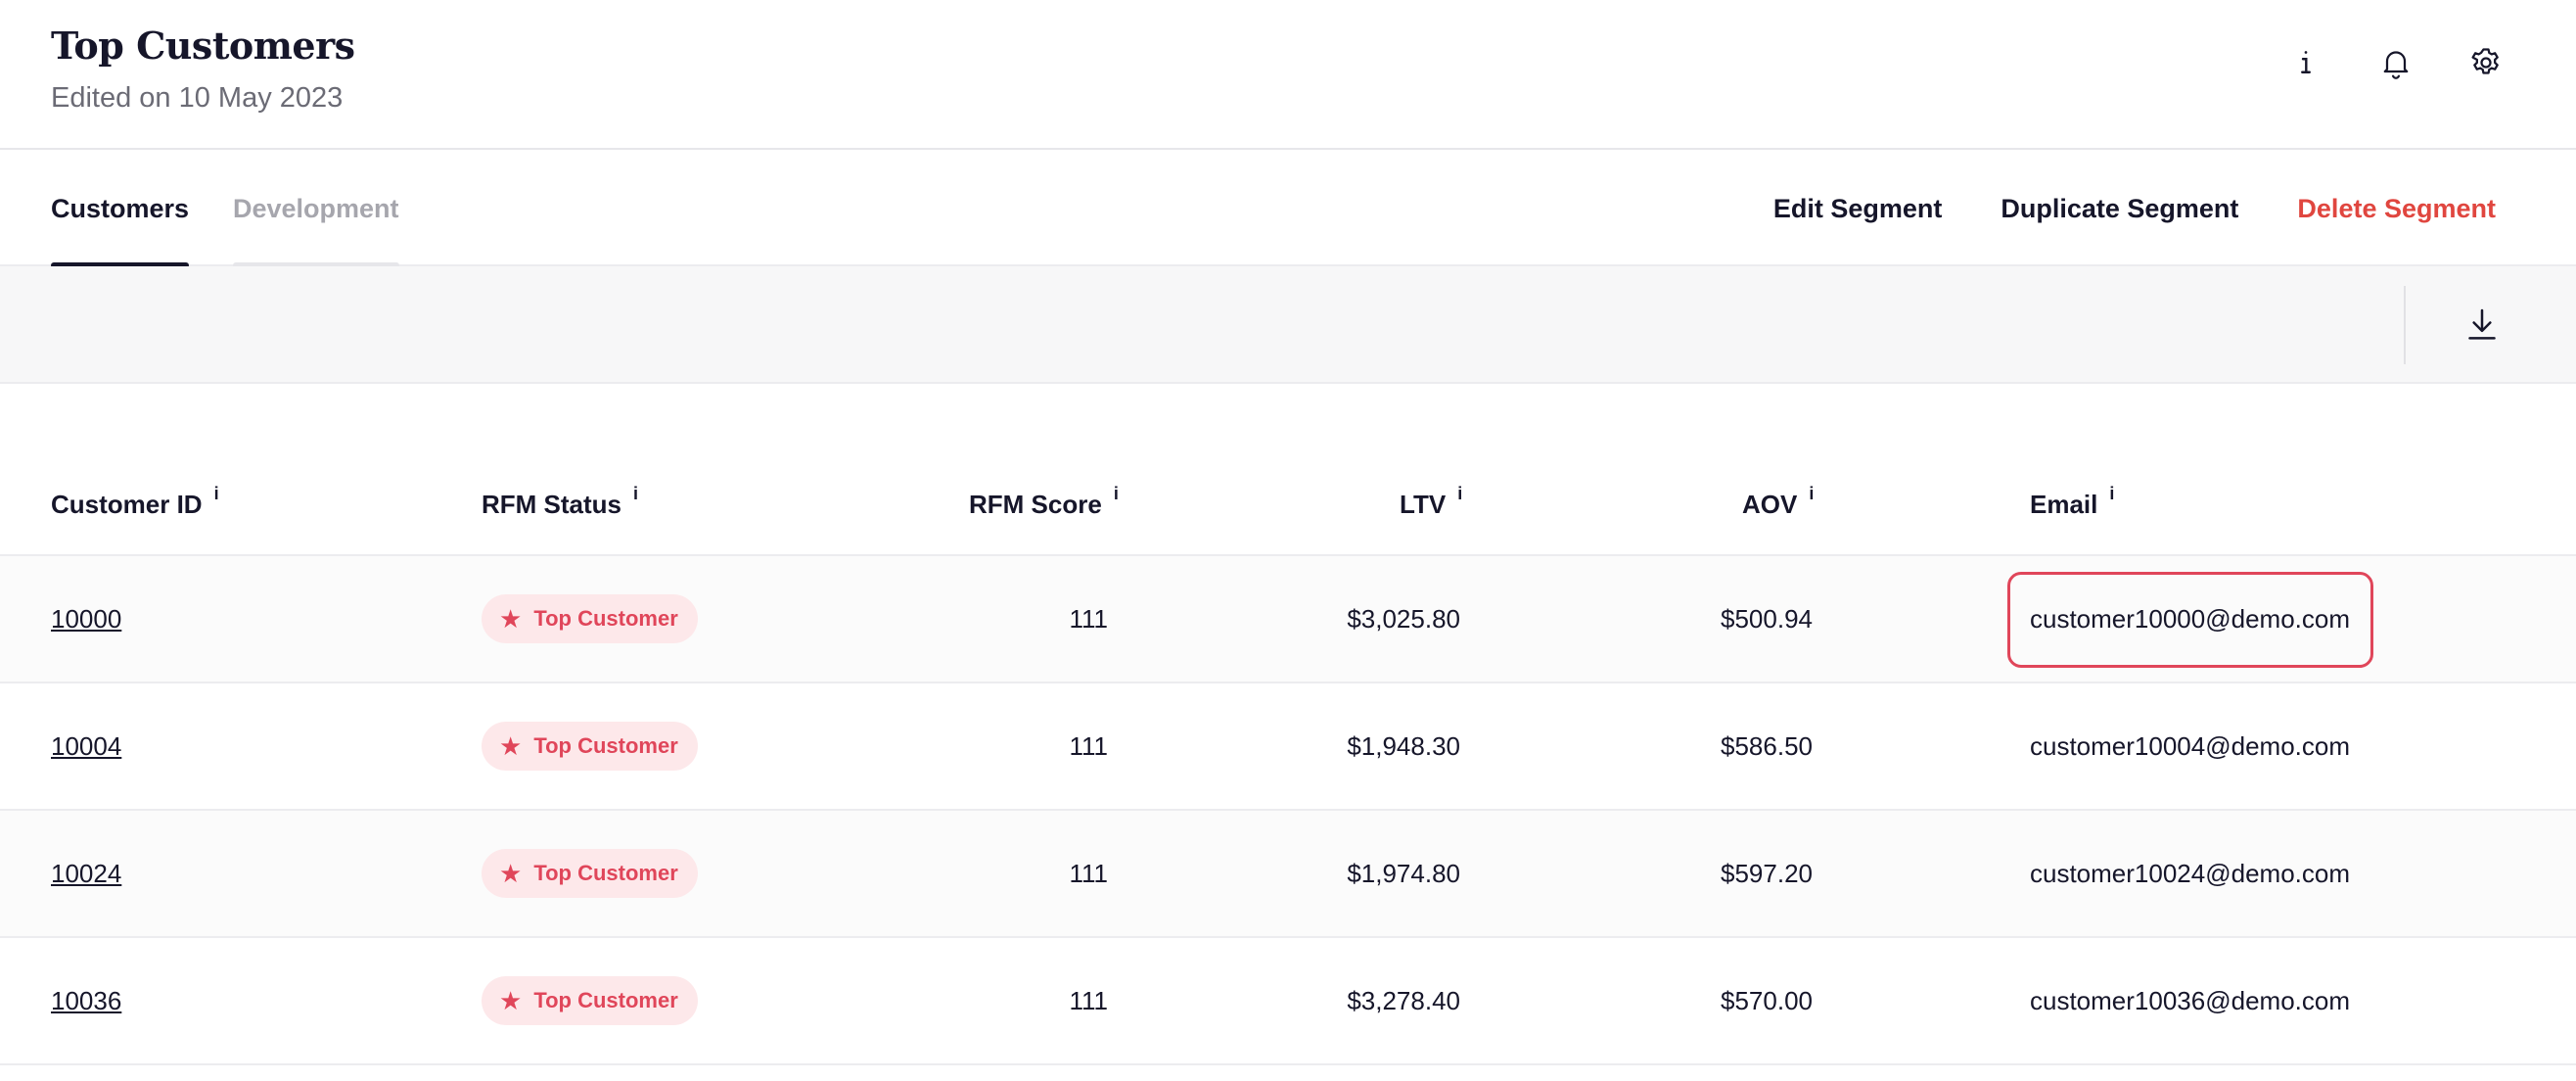 The width and height of the screenshot is (2576, 1081). I want to click on tab-development-label: Development, so click(316, 208).